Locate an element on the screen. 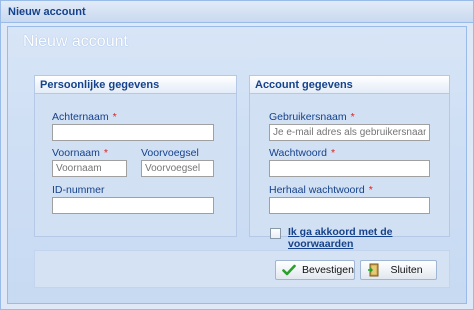 The height and width of the screenshot is (310, 474). close-button: Sluiten is located at coordinates (398, 270).